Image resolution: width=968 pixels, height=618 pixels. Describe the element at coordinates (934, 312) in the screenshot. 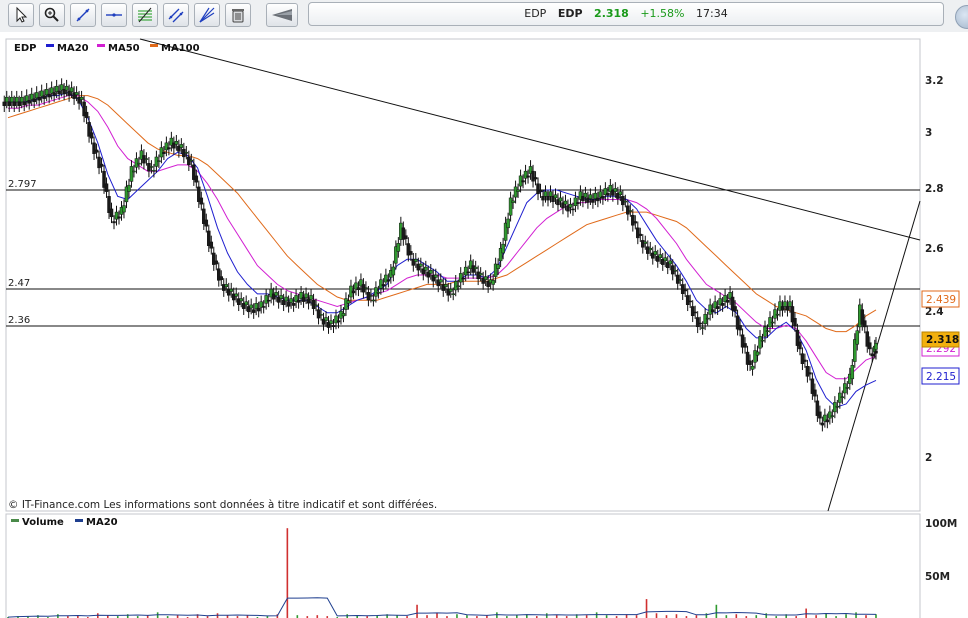

I see `axis-tick-label: 2.4` at that location.